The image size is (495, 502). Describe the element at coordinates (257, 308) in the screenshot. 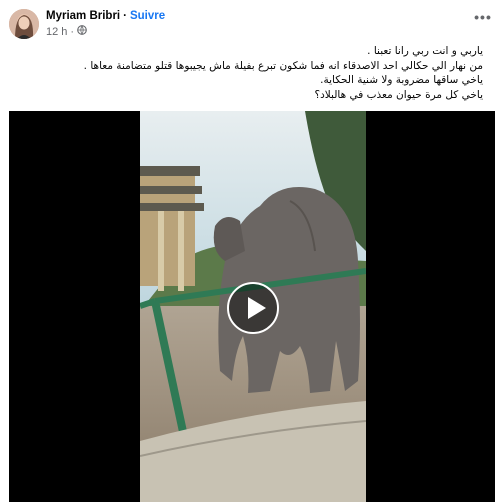

I see `play-icon` at that location.